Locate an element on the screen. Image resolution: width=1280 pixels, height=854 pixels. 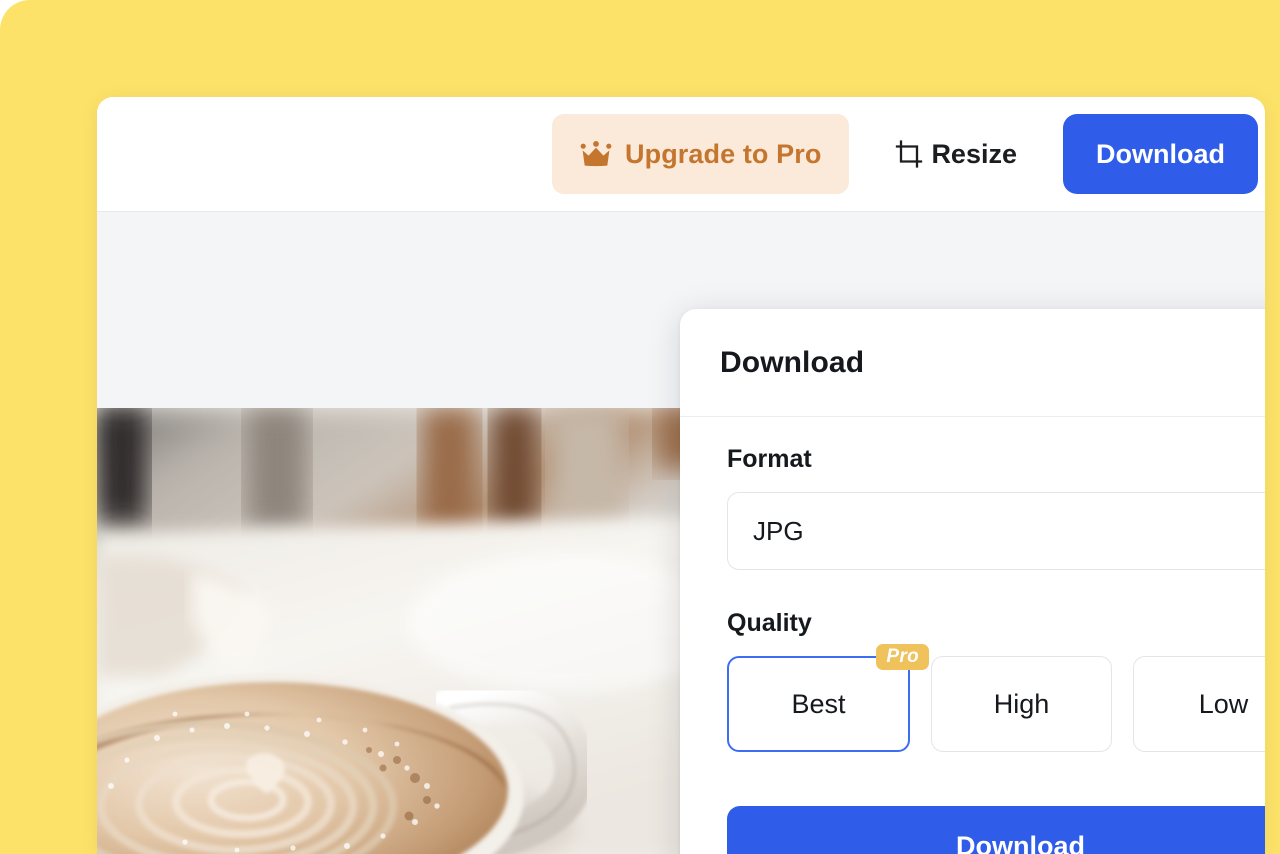
format-label: Format is located at coordinates (769, 459).